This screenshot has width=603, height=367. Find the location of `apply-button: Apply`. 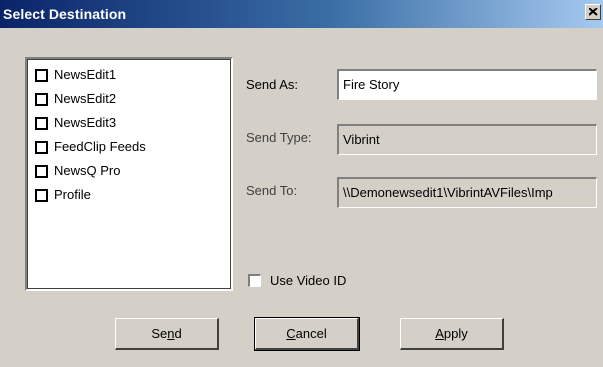

apply-button: Apply is located at coordinates (452, 334).